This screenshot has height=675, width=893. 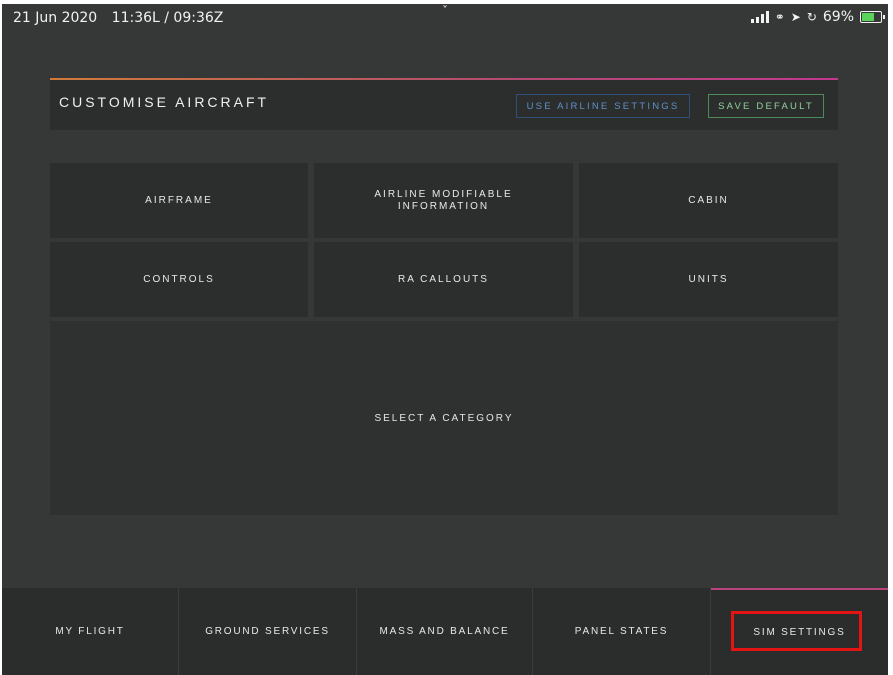 I want to click on nav-sim-settings: SIM SETTINGS, so click(x=799, y=631).